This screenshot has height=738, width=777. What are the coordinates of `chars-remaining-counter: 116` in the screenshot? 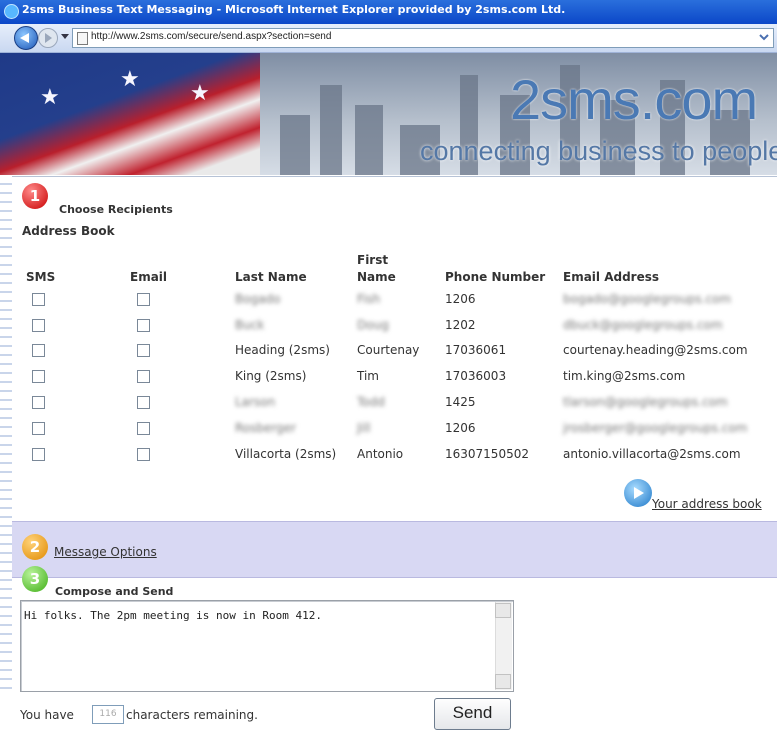 It's located at (108, 714).